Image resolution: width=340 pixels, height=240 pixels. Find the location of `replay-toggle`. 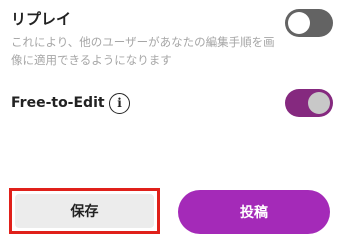

replay-toggle is located at coordinates (309, 23).